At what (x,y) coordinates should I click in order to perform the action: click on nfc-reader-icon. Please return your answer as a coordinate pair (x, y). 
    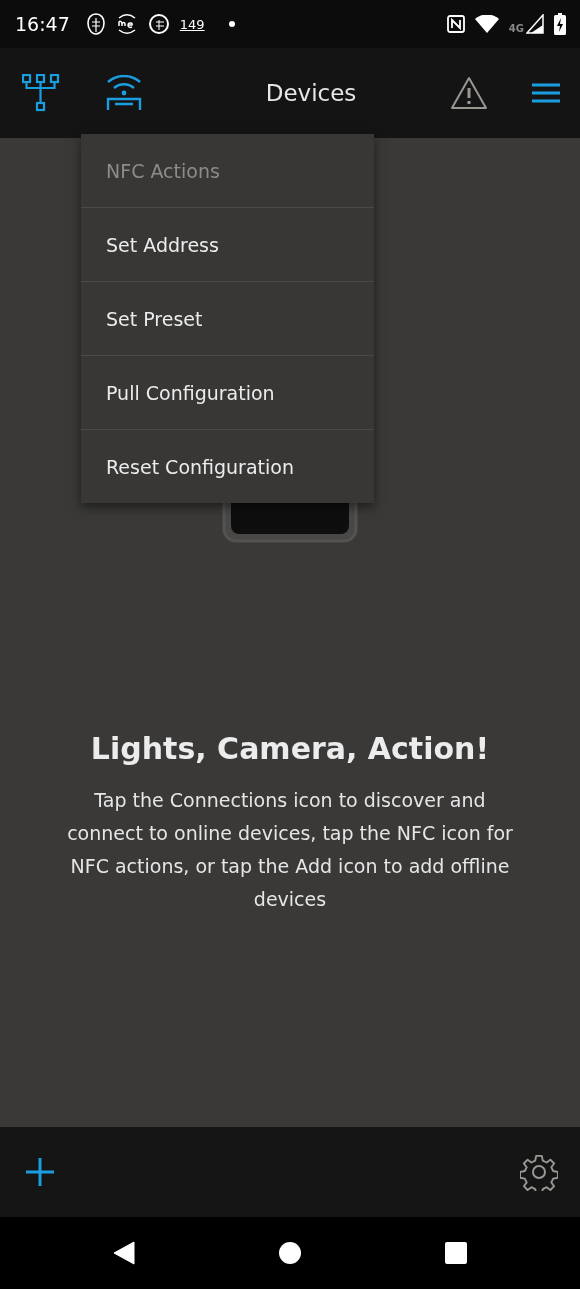
    Looking at the image, I should click on (124, 93).